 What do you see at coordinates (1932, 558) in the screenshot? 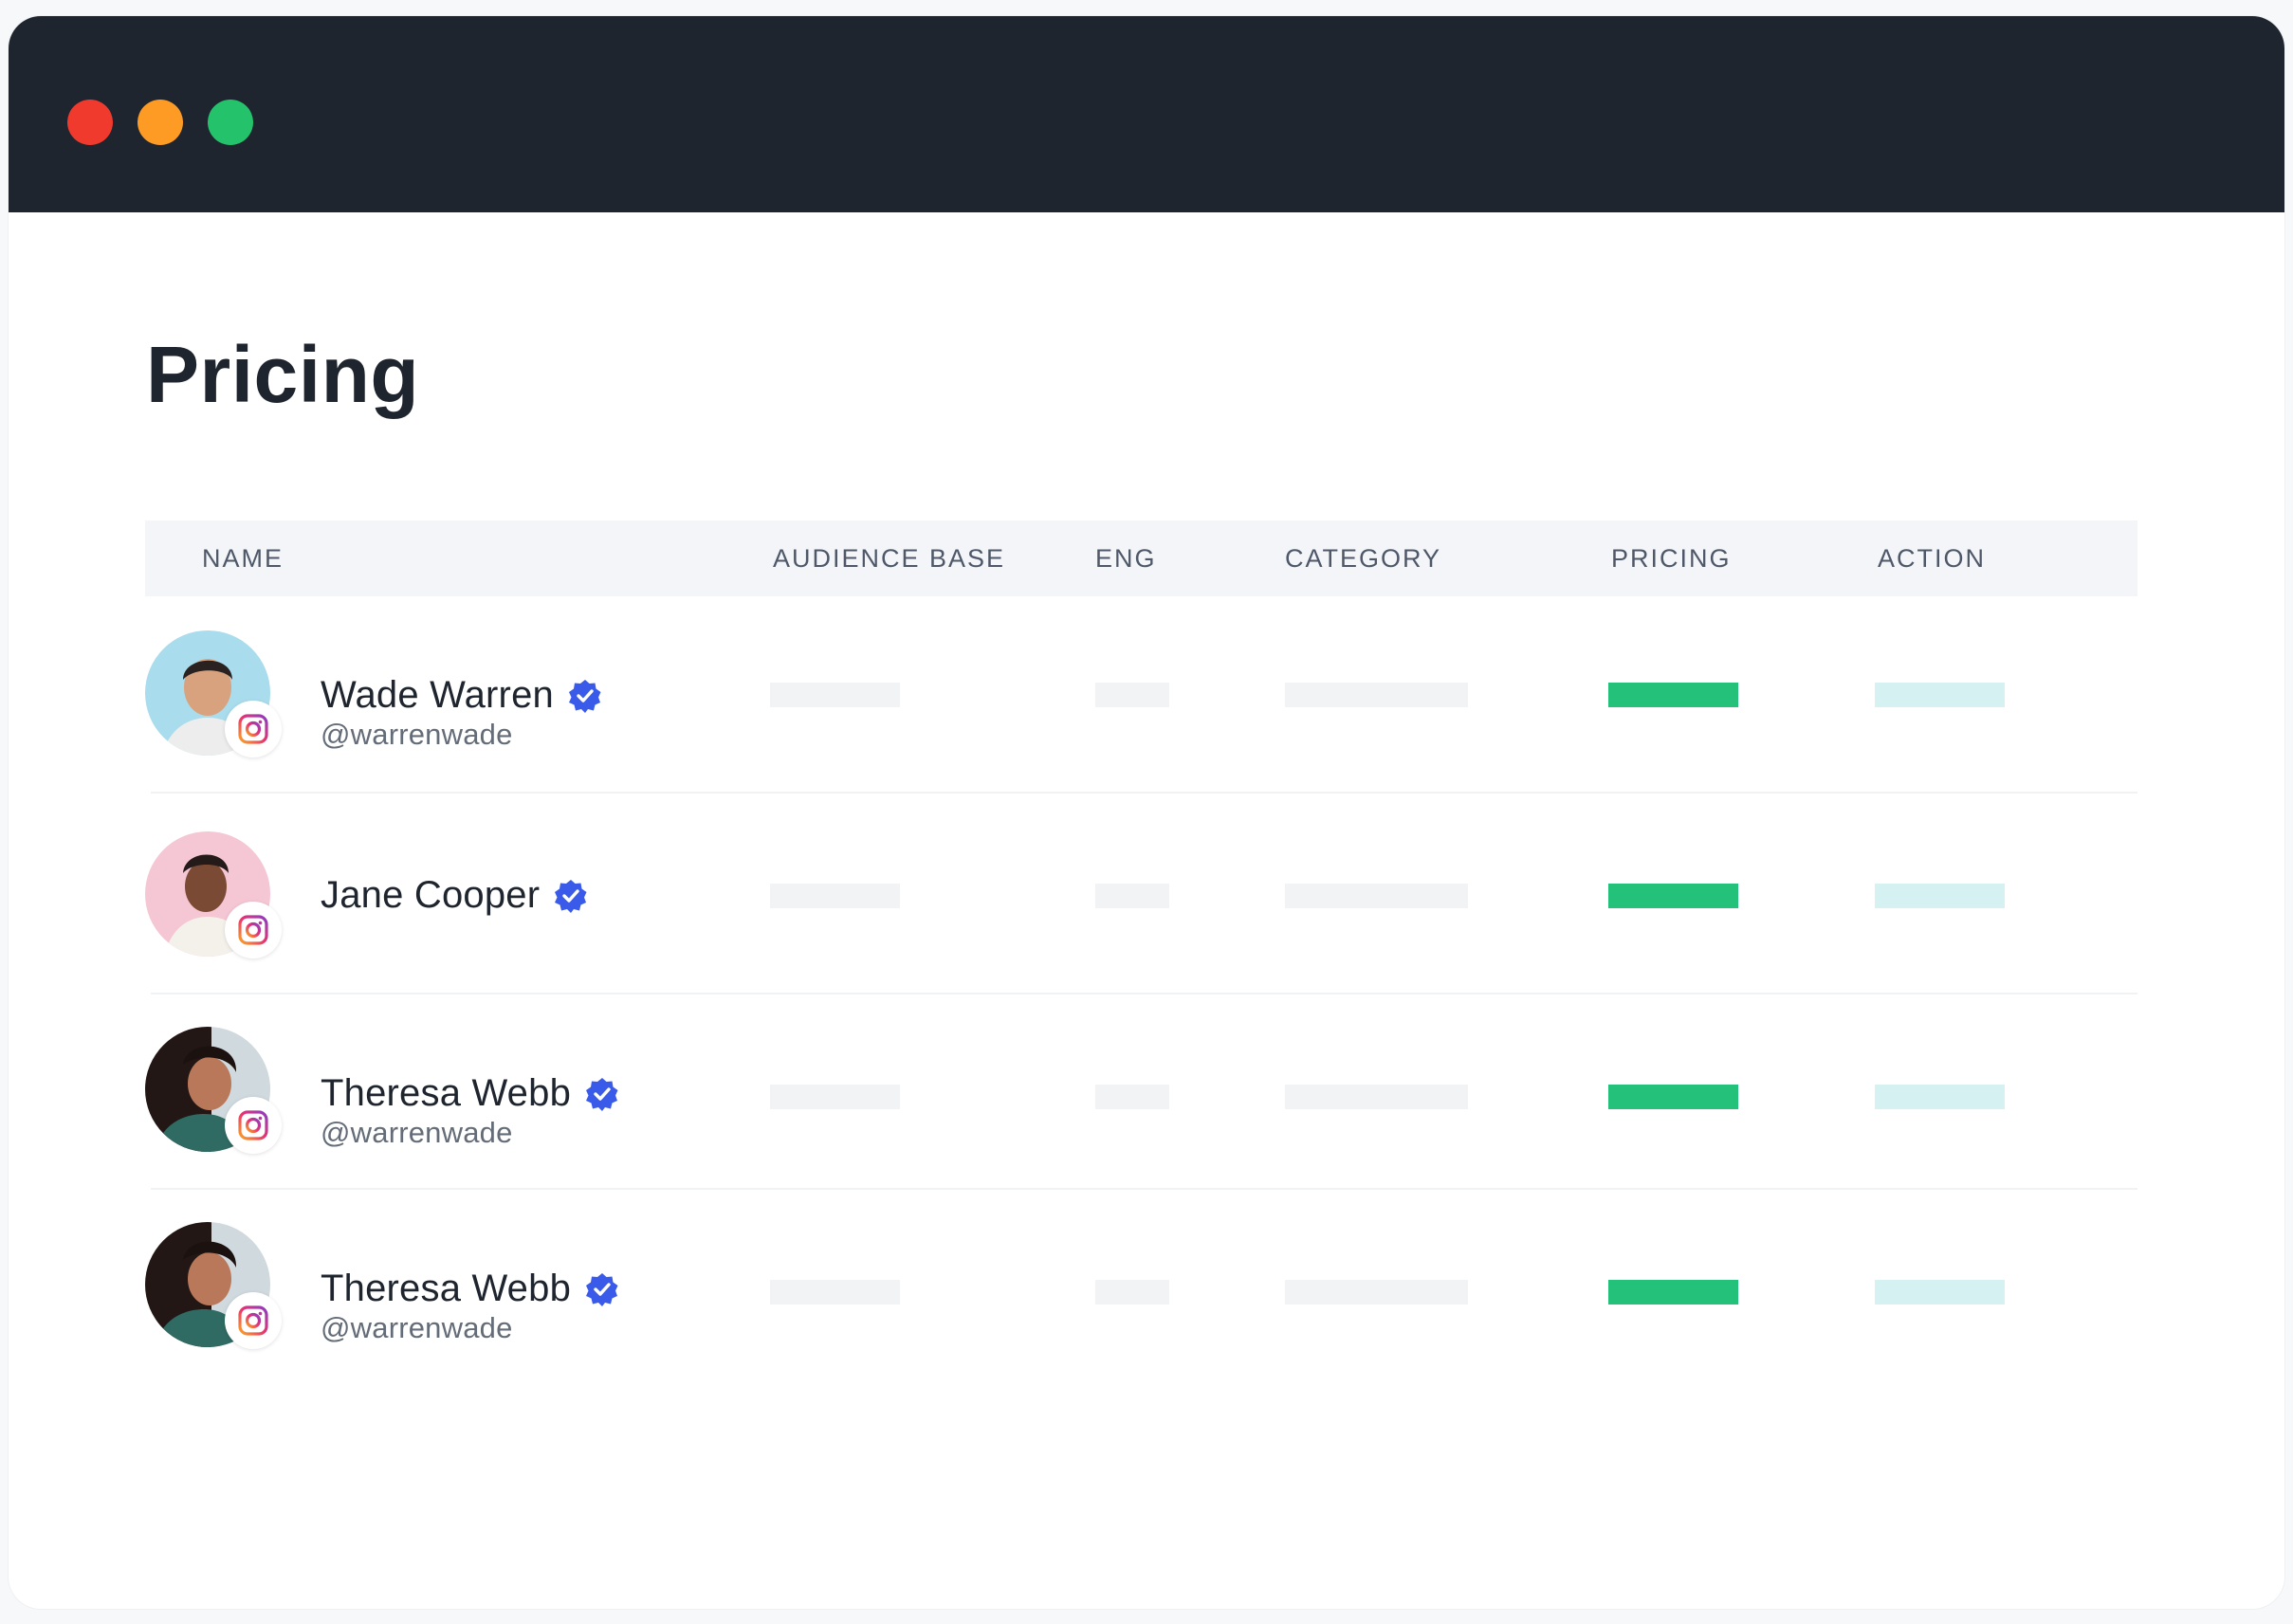
I see `column-header-action: ACTION` at bounding box center [1932, 558].